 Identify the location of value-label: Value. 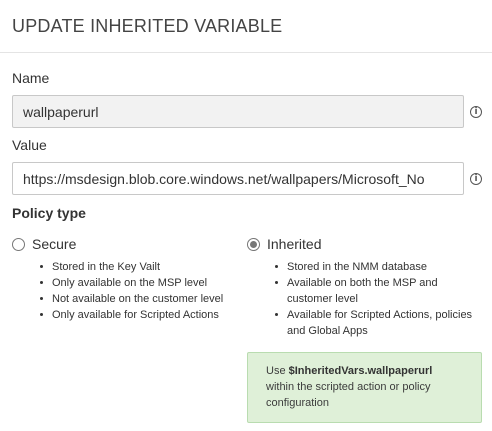
(29, 145).